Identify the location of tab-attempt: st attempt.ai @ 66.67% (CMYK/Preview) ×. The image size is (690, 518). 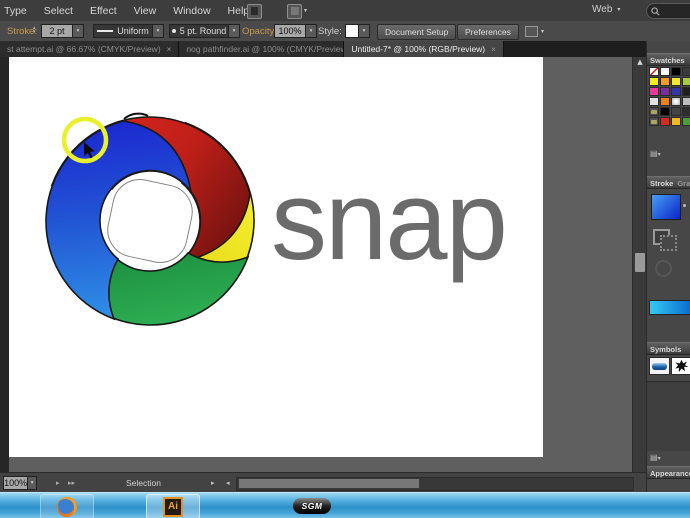
(90, 49).